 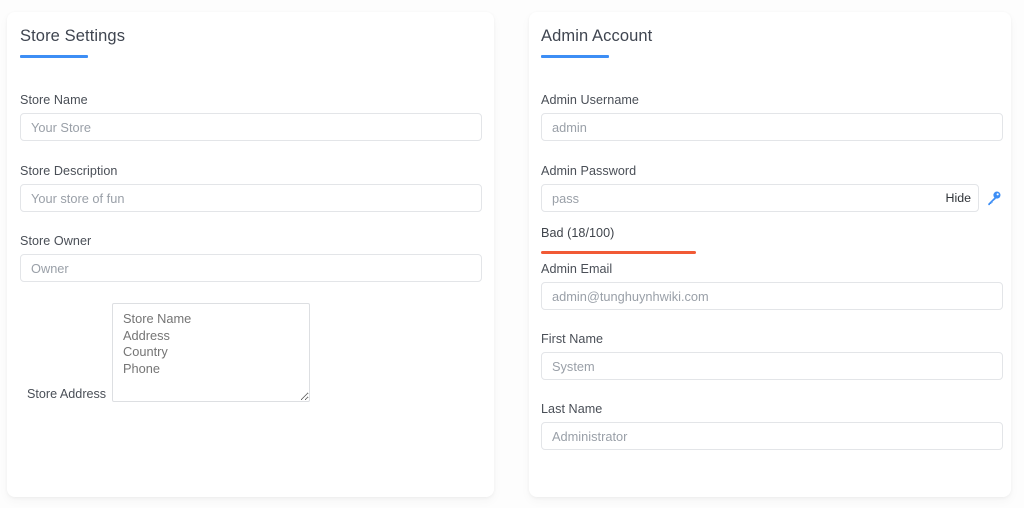 What do you see at coordinates (597, 36) in the screenshot?
I see `admin-account-title: Admin Account` at bounding box center [597, 36].